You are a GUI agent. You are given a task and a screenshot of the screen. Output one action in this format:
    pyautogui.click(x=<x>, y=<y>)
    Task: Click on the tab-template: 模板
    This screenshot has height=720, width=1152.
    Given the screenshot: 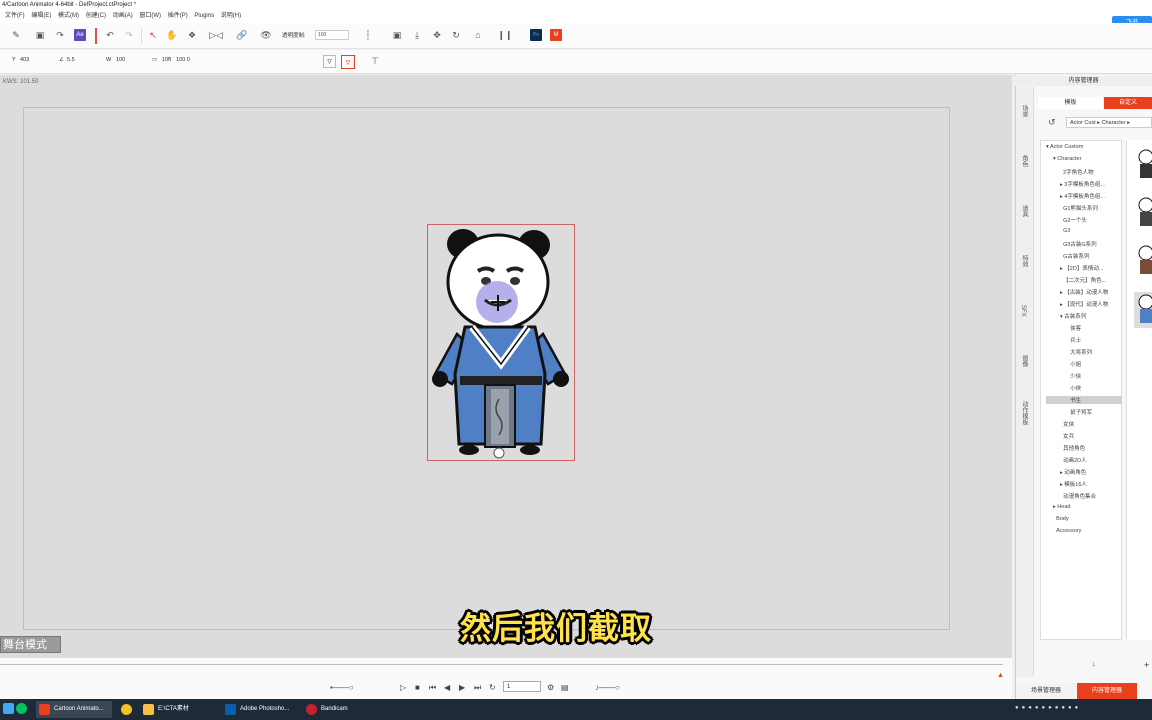 What is the action you would take?
    pyautogui.click(x=1070, y=103)
    